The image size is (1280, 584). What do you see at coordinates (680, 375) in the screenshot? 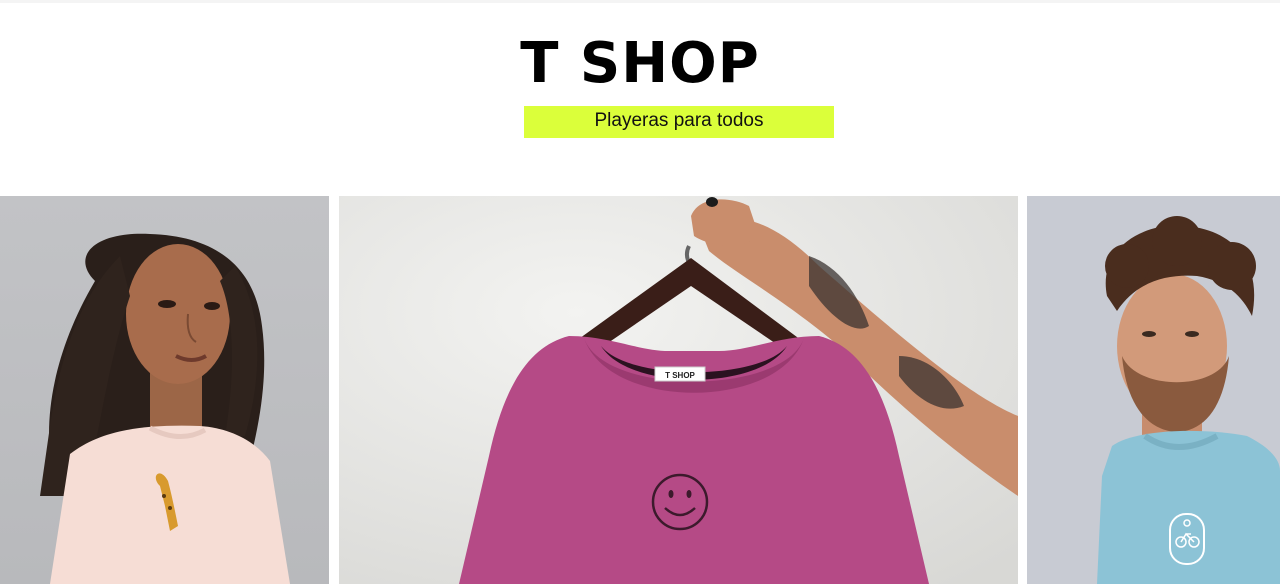
I see `shirt-label-text: T SHOP` at bounding box center [680, 375].